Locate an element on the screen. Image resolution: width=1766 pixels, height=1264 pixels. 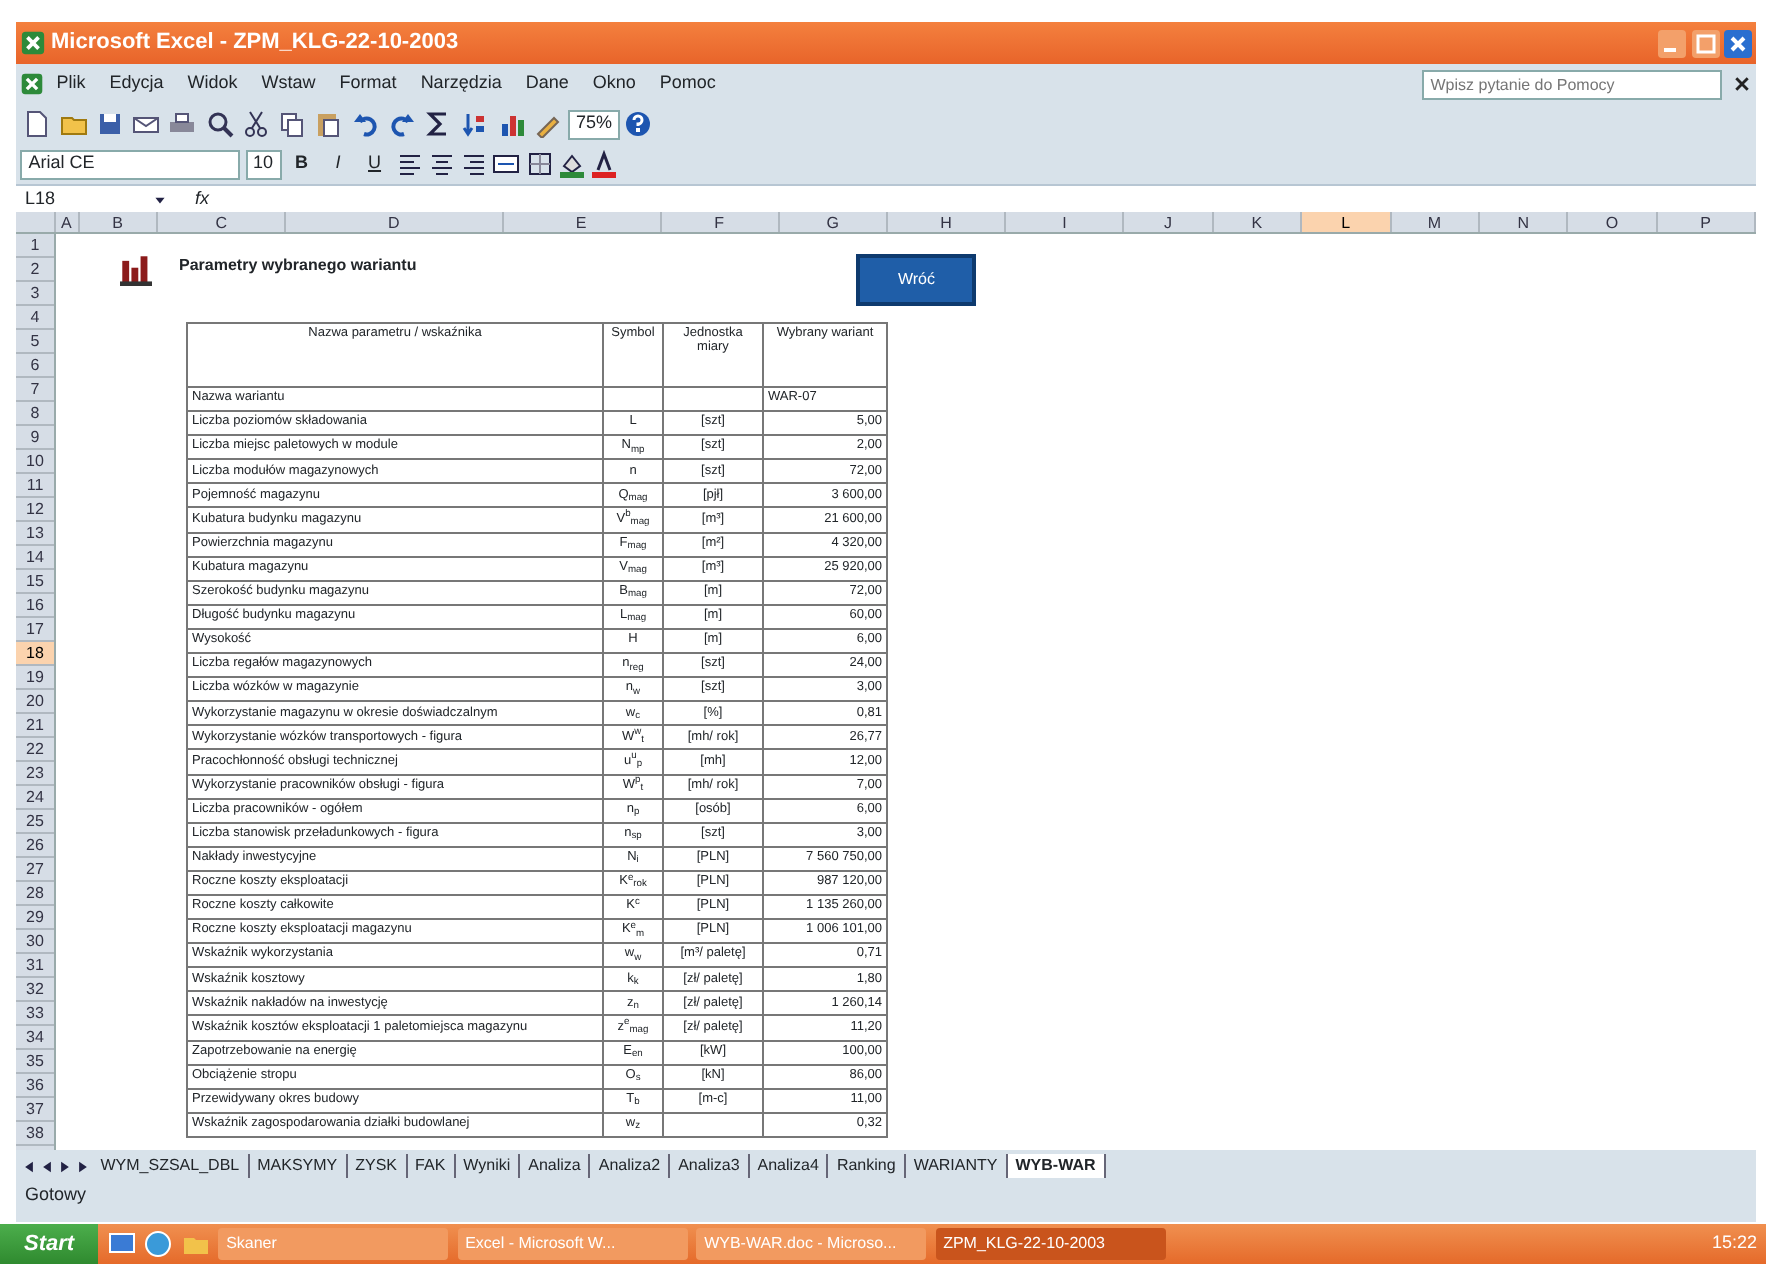
fill-color-icon is located at coordinates (571, 164).